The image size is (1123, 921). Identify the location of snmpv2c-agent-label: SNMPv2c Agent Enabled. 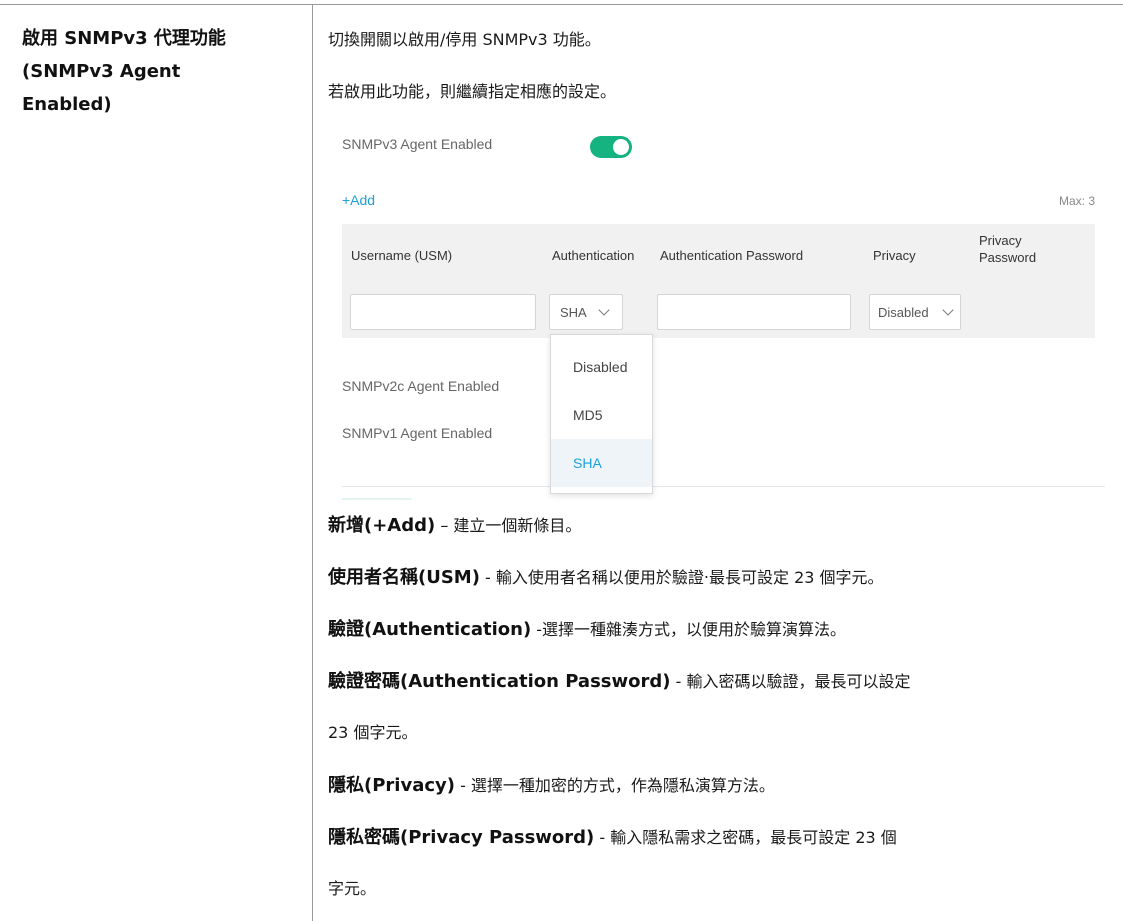
(421, 386).